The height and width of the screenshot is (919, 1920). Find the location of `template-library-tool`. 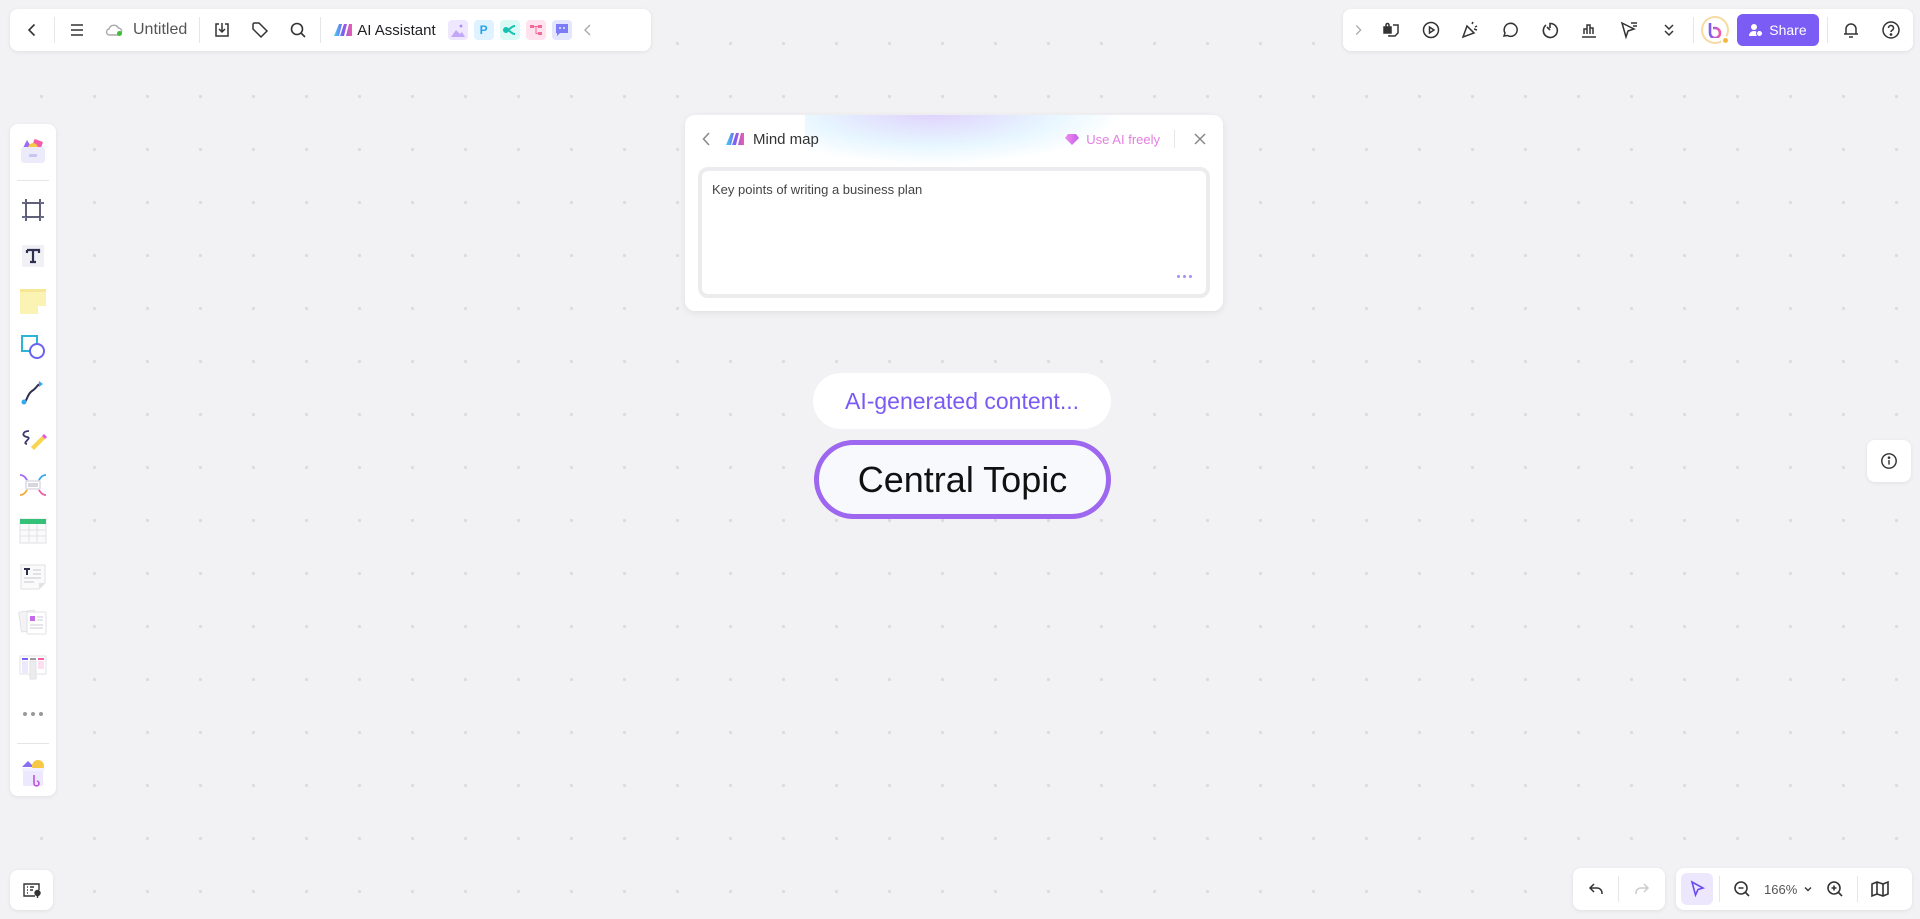

template-library-tool is located at coordinates (33, 151).